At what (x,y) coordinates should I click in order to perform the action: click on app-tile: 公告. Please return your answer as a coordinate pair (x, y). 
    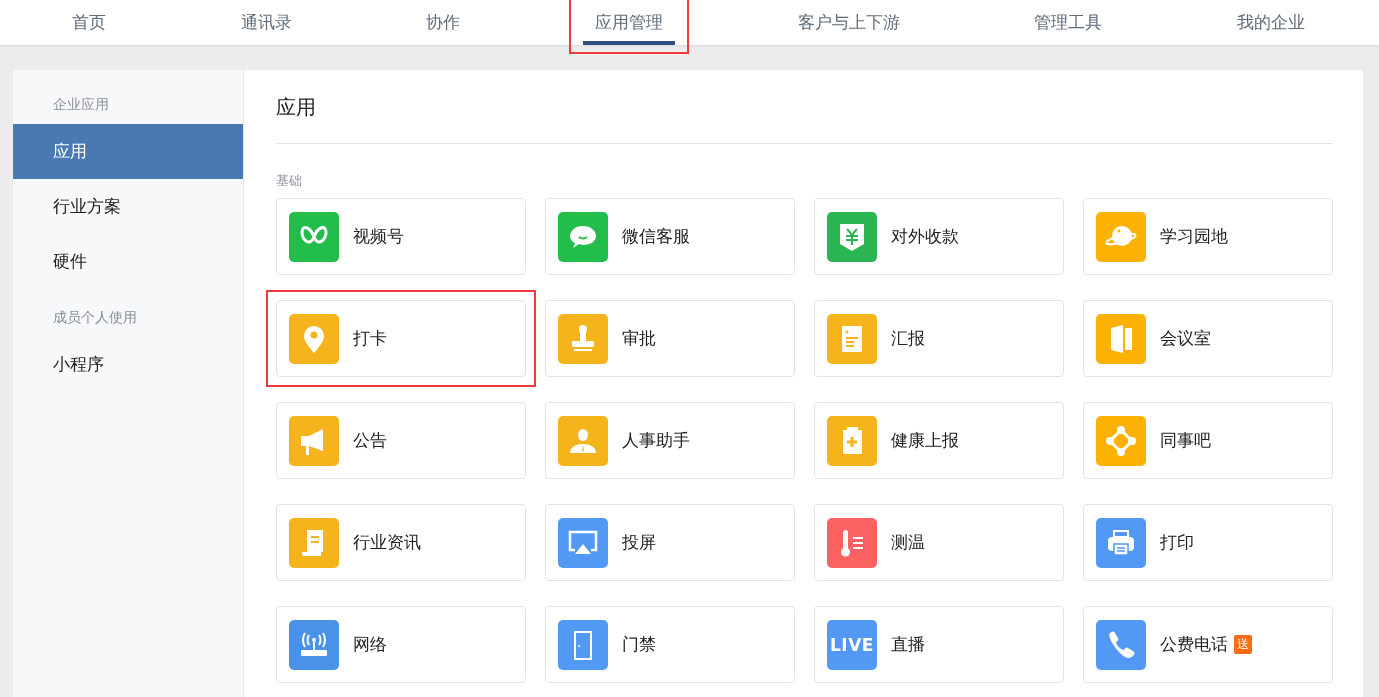
    Looking at the image, I should click on (401, 440).